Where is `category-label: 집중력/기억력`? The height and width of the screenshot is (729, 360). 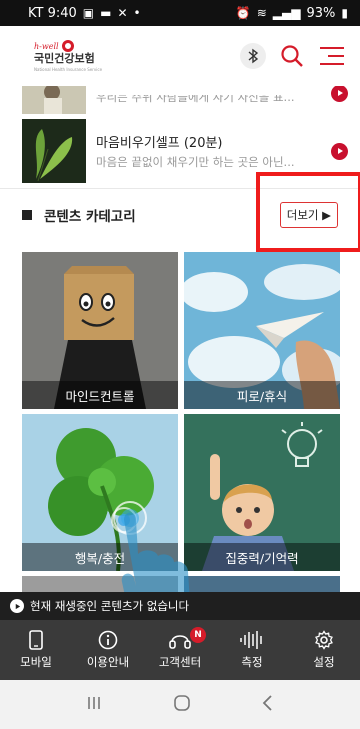 category-label: 집중력/기억력 is located at coordinates (262, 557).